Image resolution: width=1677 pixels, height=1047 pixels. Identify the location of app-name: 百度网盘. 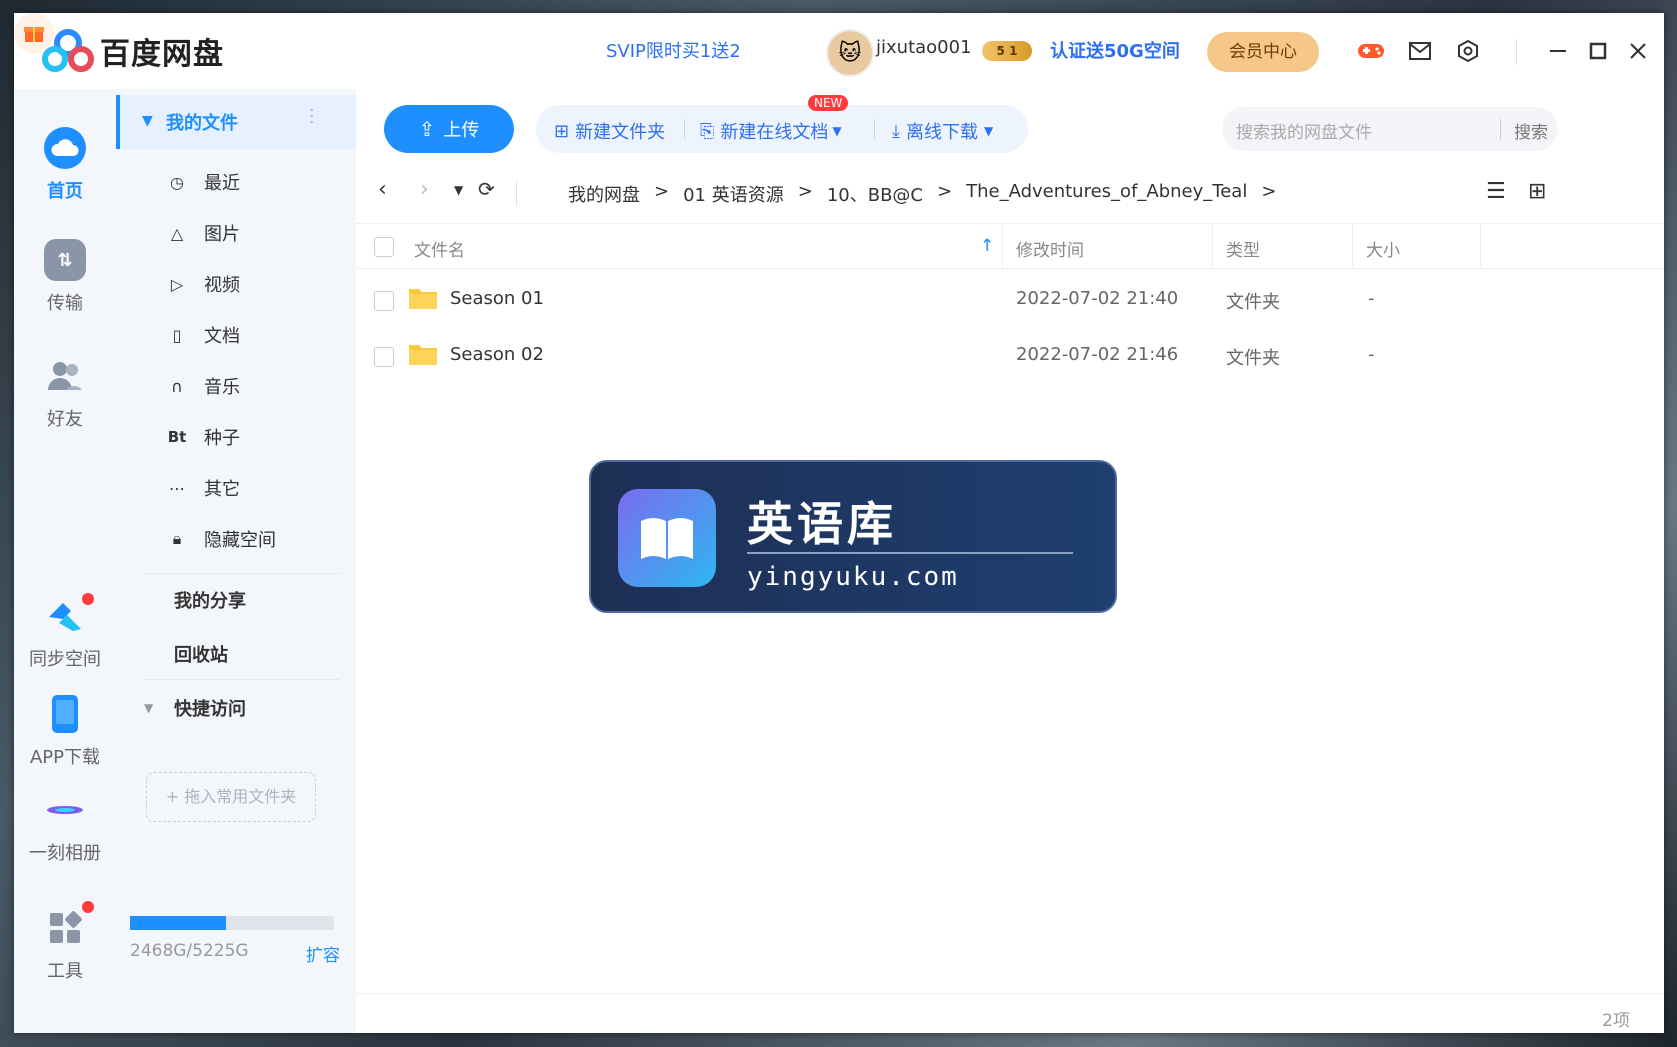
(162, 54).